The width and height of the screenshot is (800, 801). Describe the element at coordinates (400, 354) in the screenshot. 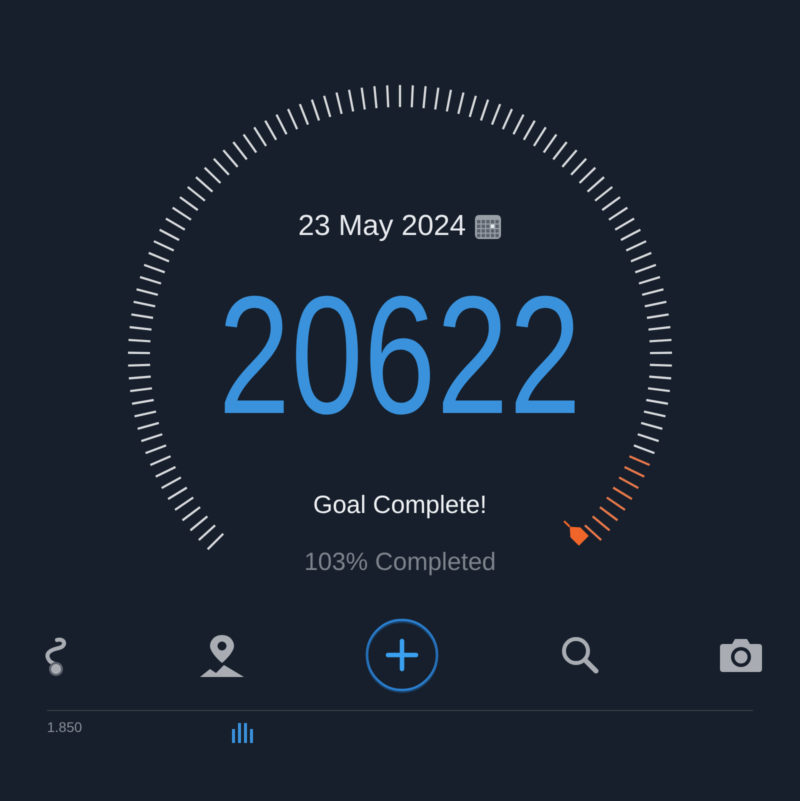

I see `step-count: 20622` at that location.